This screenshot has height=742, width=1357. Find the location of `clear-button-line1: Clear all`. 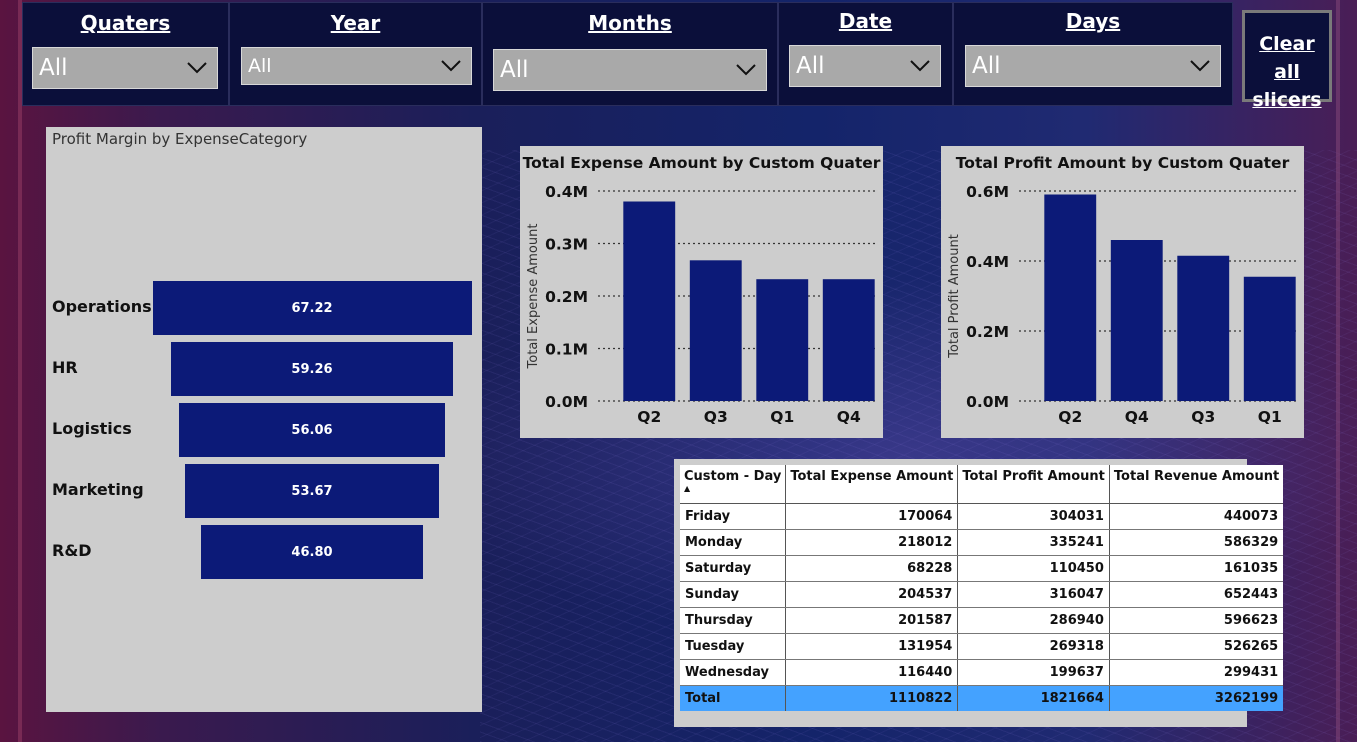

clear-button-line1: Clear all is located at coordinates (1287, 58).